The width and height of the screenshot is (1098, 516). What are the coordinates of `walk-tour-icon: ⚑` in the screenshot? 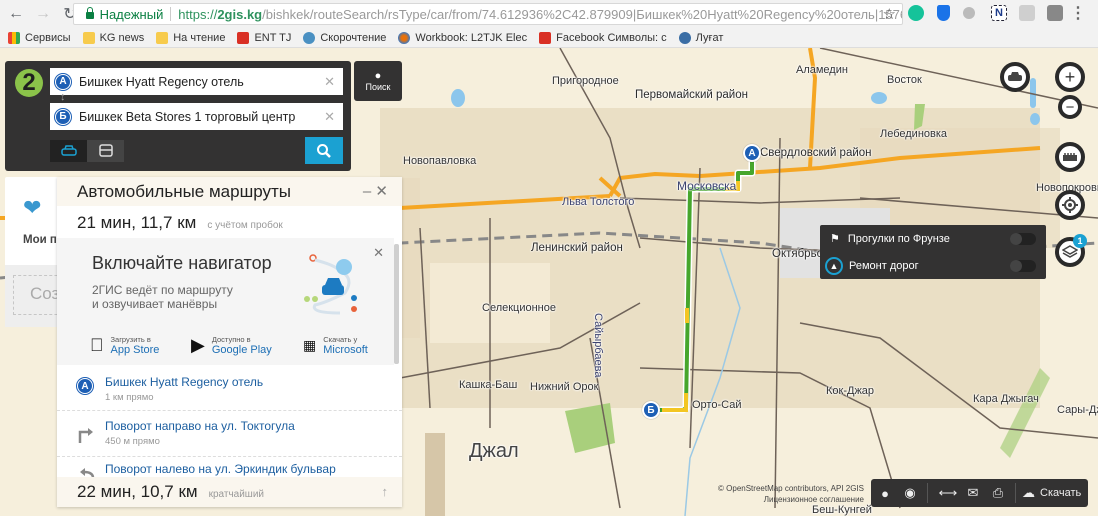 It's located at (835, 239).